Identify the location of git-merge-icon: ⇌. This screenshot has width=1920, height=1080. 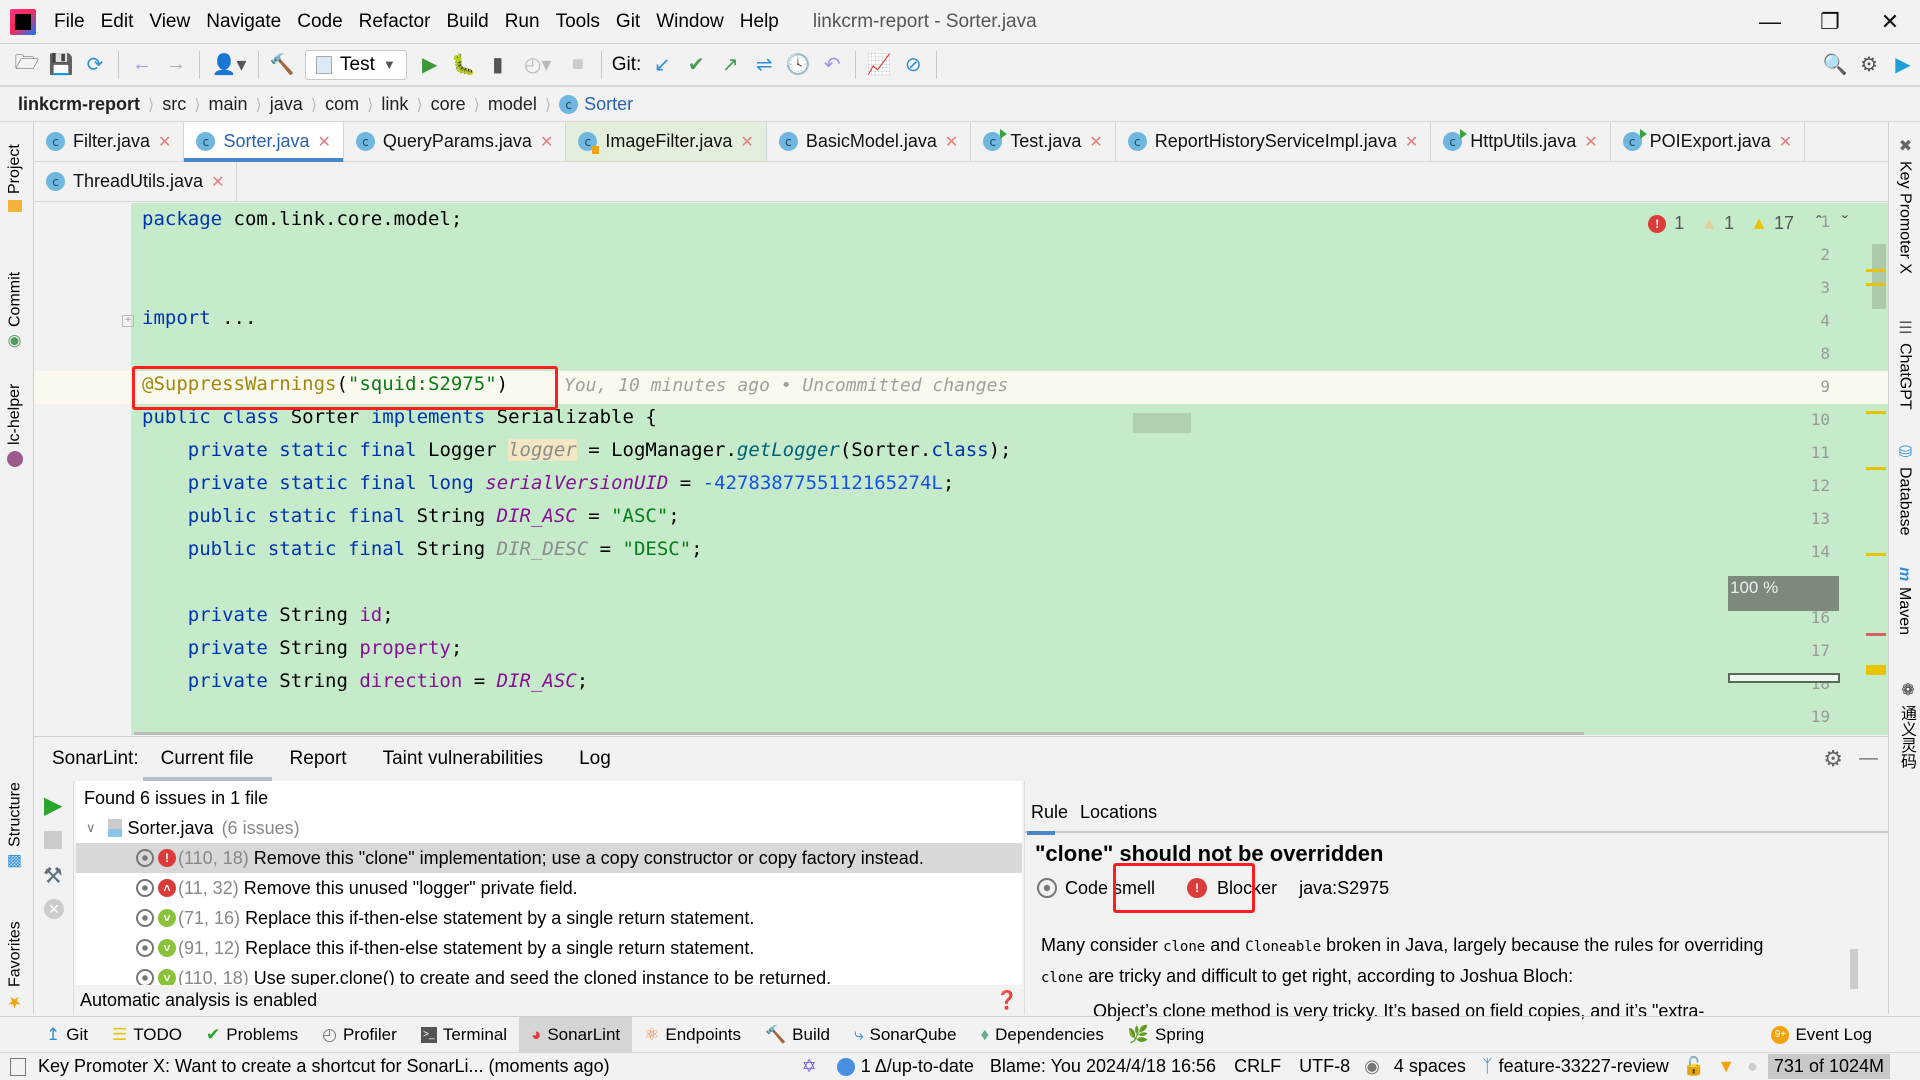
(764, 65).